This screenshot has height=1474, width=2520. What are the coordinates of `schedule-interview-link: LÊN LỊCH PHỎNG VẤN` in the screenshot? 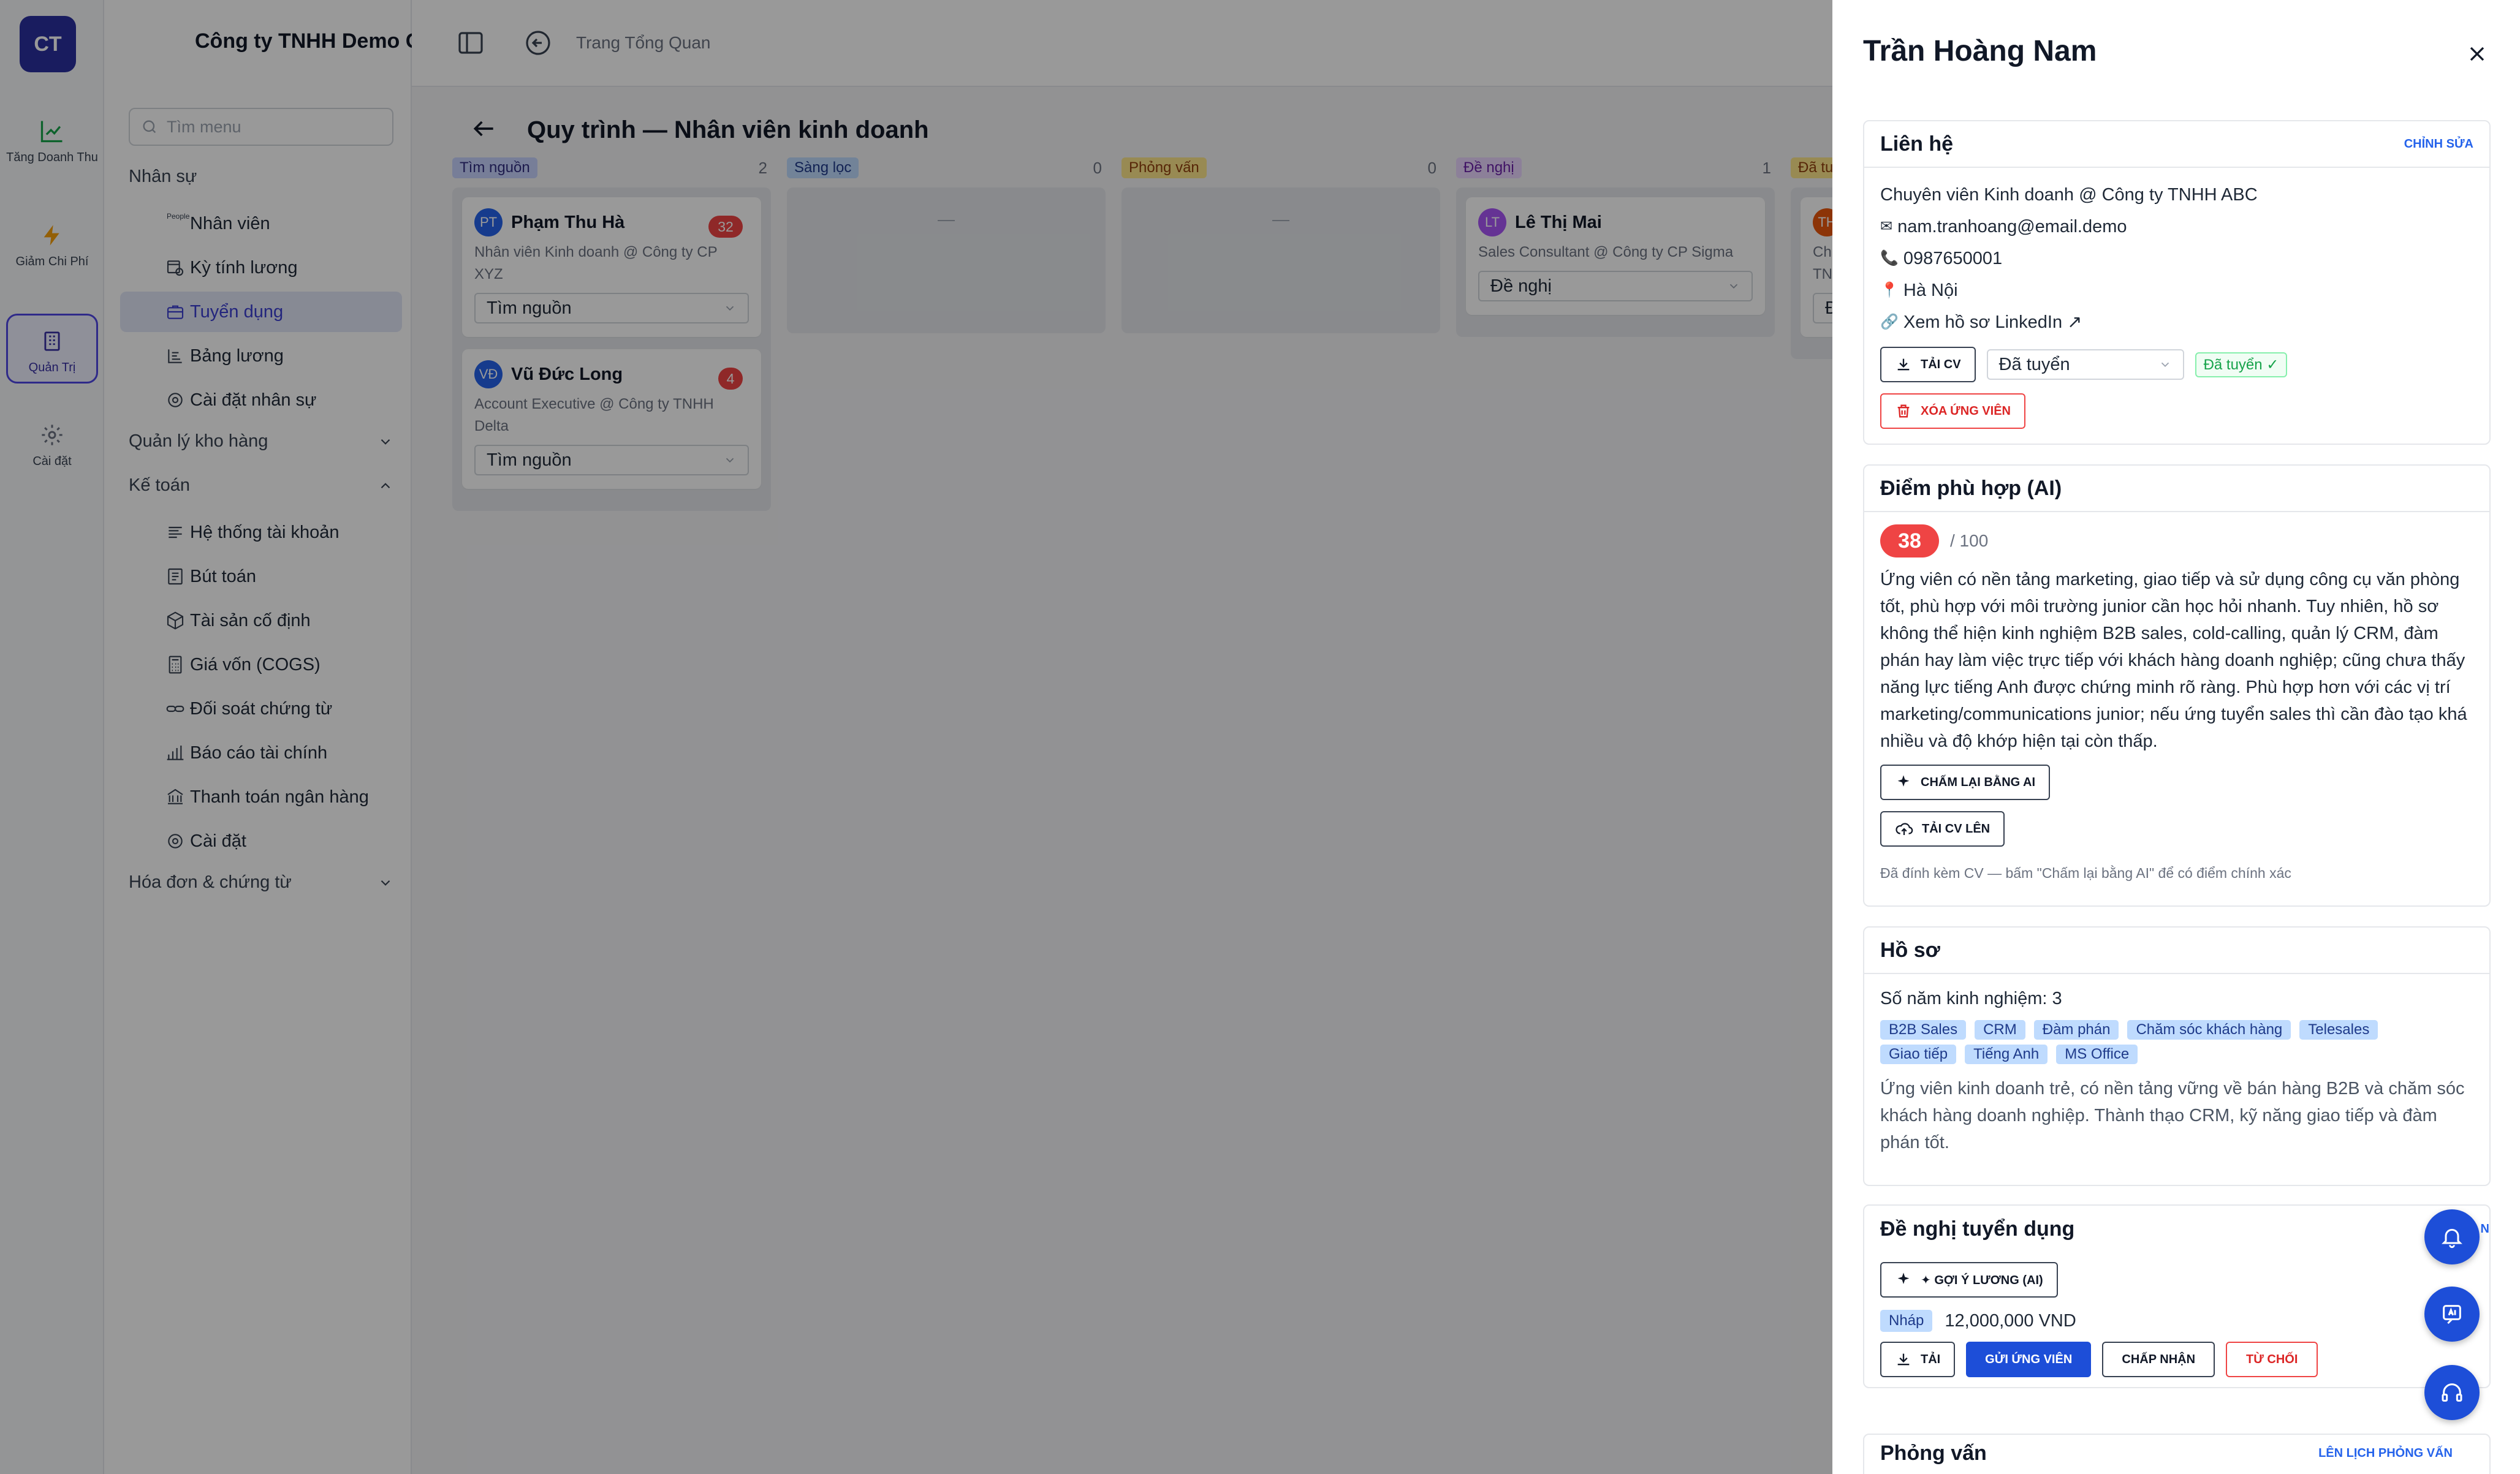 It's located at (2385, 1453).